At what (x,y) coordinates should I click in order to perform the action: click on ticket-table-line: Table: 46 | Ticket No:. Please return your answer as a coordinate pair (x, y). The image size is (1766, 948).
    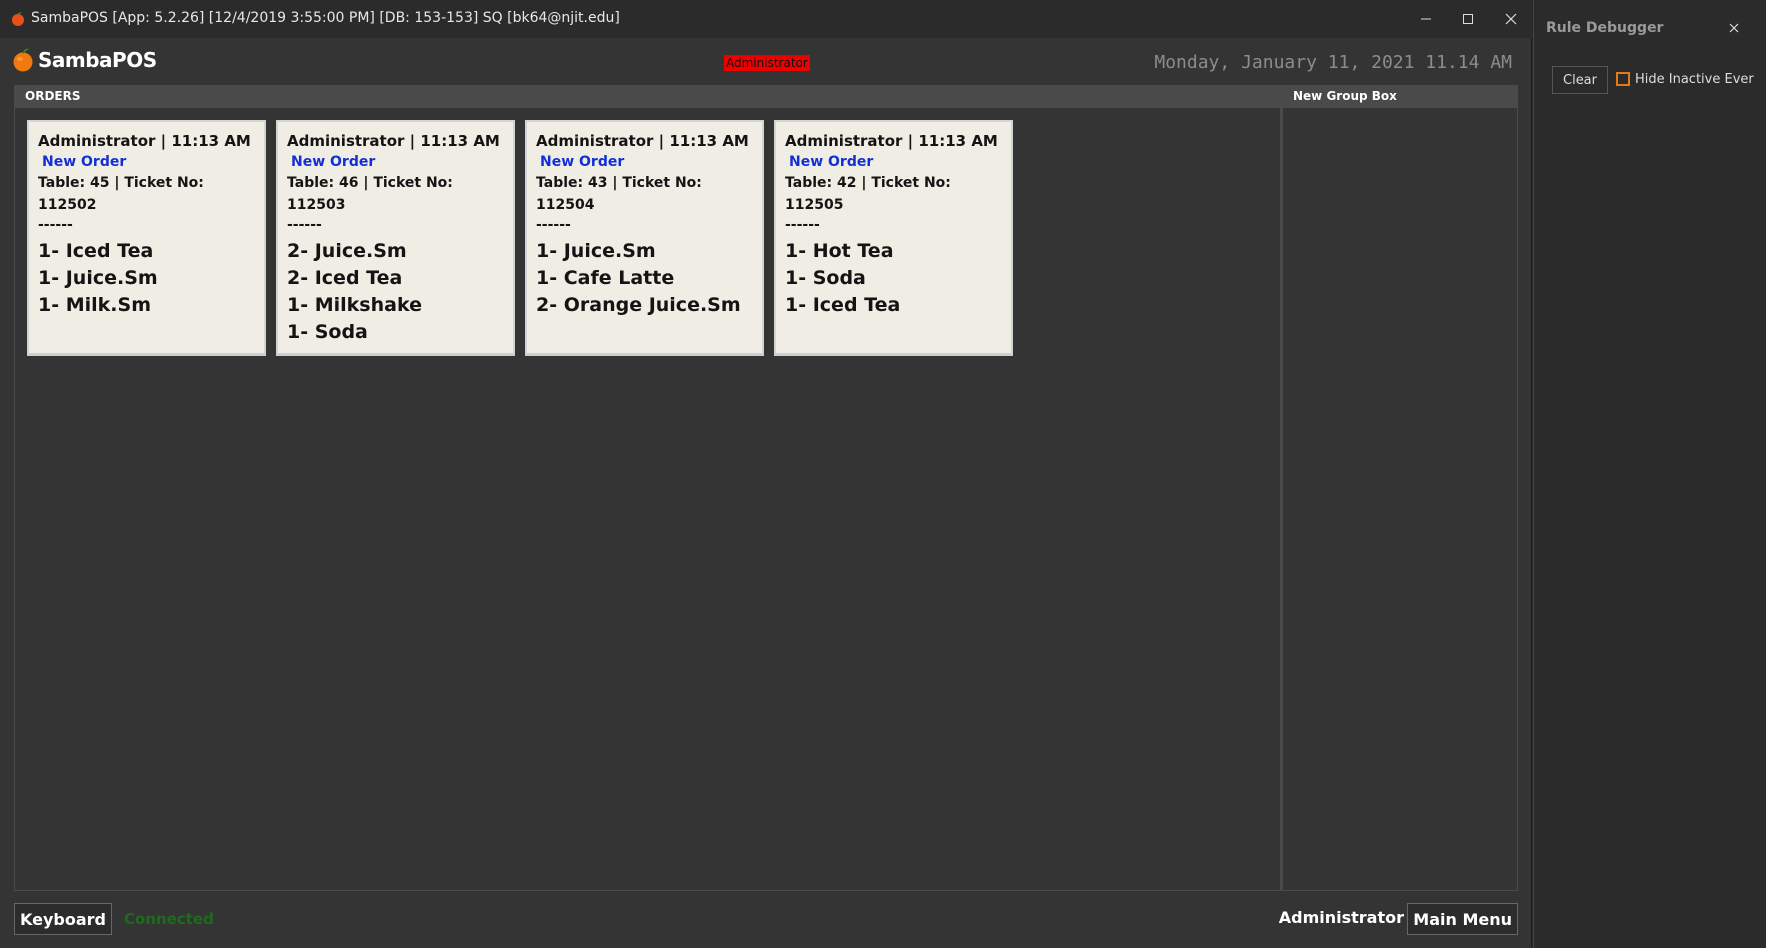
    Looking at the image, I should click on (370, 183).